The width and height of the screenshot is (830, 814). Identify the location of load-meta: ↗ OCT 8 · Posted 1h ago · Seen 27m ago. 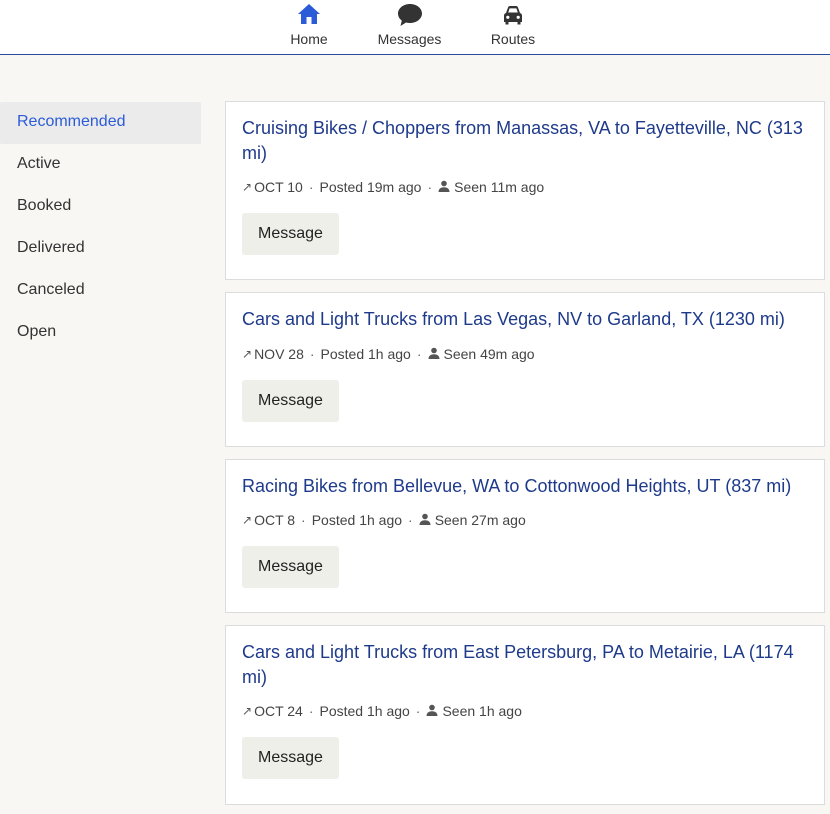
(384, 520).